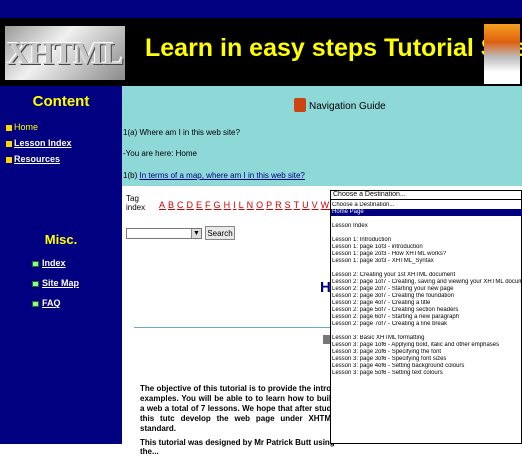 The height and width of the screenshot is (456, 522). Describe the element at coordinates (61, 239) in the screenshot. I see `misc-heading: Misc.` at that location.